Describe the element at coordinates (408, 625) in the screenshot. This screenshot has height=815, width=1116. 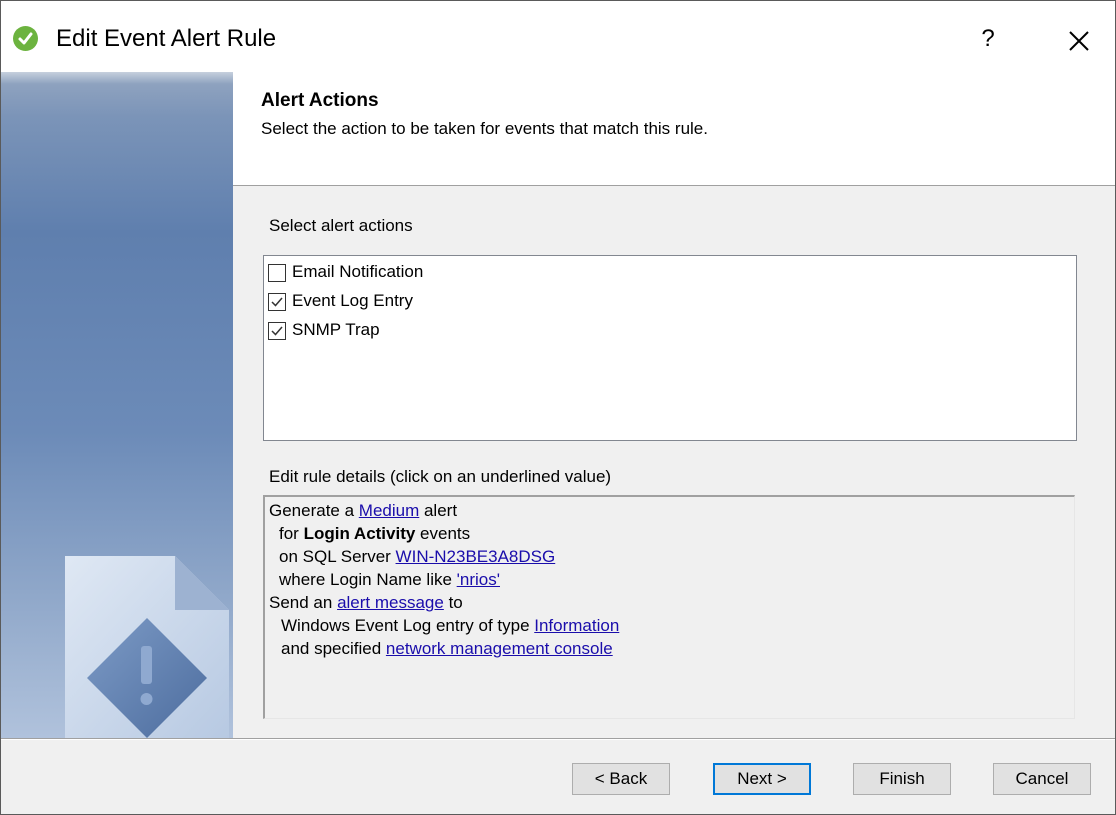
I see `detail-text: Windows Event Log entry of type` at that location.